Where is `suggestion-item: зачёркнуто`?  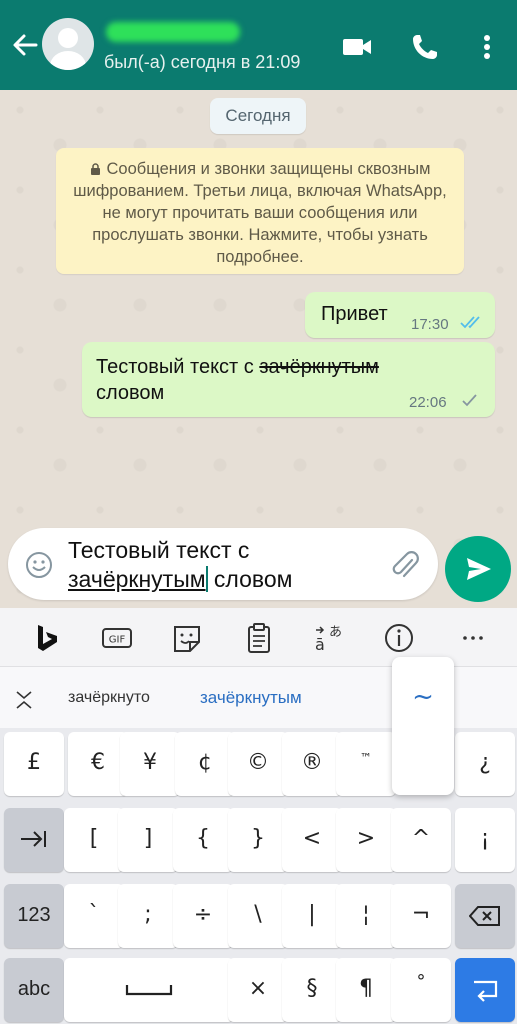
suggestion-item: зачёркнуто is located at coordinates (109, 698).